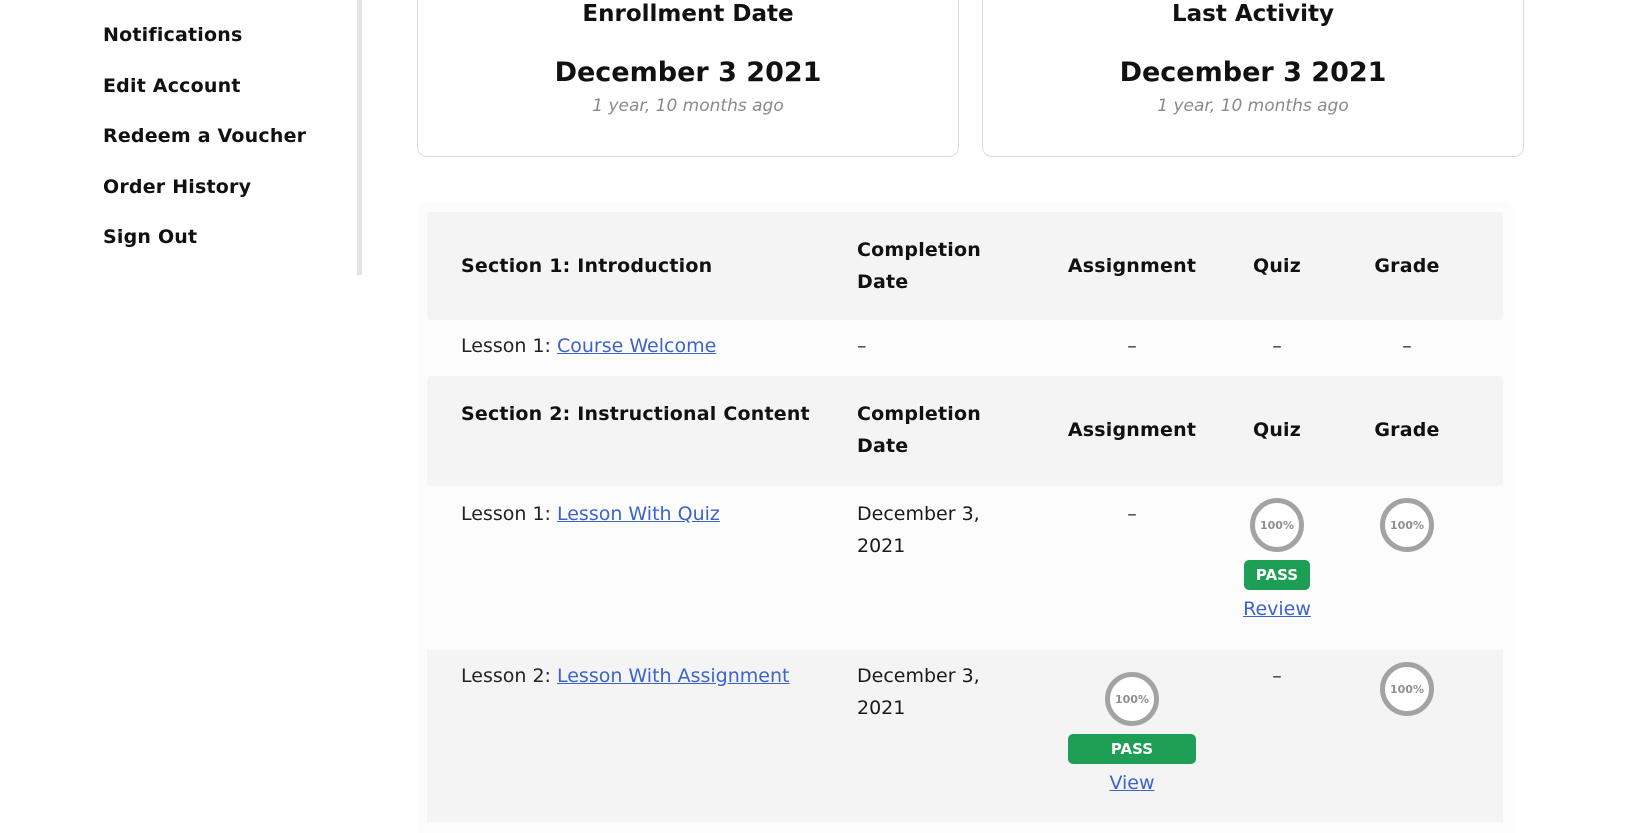  I want to click on quiz-review-link: Review, so click(1277, 609).